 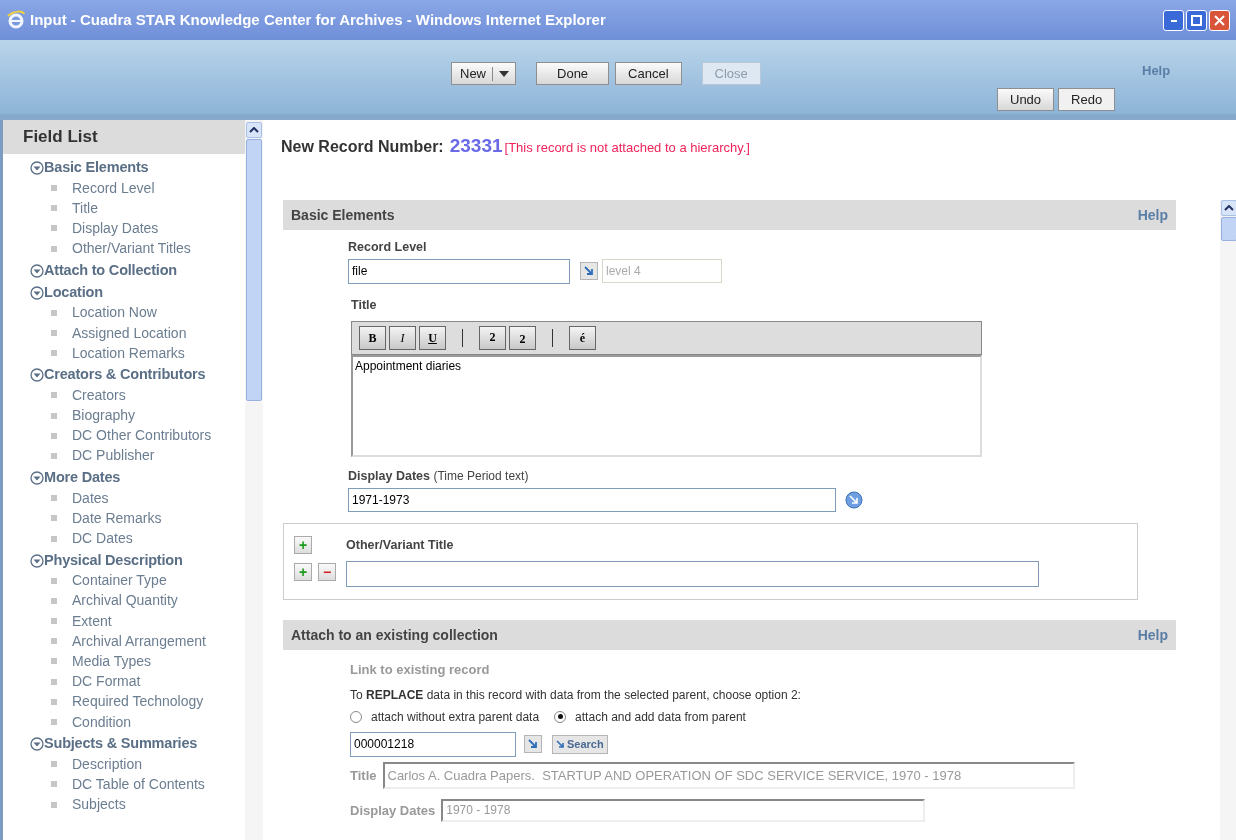 I want to click on field-link: Subjects, so click(x=99, y=805).